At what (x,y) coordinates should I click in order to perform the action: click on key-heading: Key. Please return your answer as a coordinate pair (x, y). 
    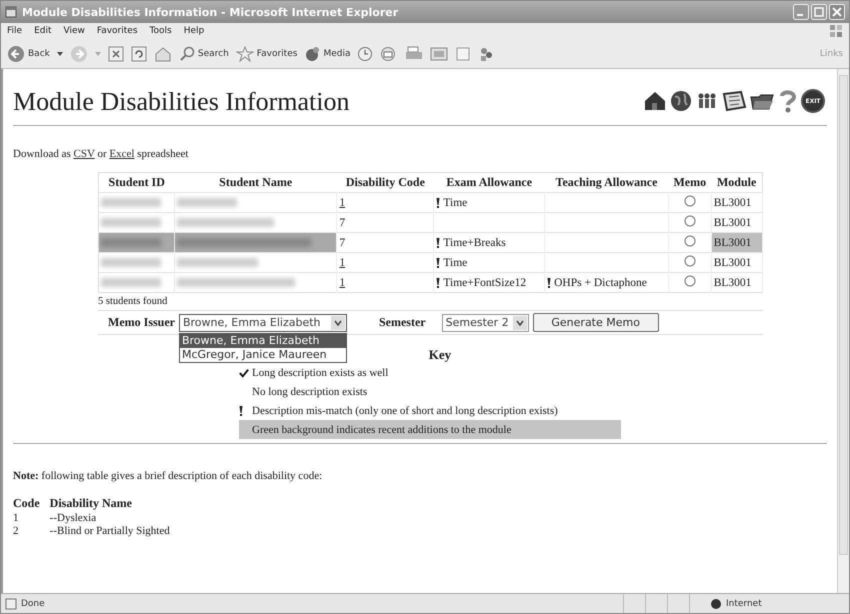
    Looking at the image, I should click on (440, 355).